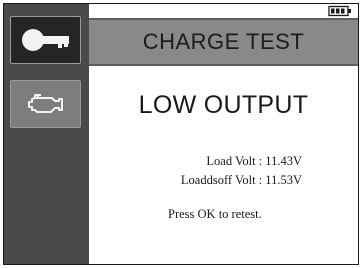 This screenshot has height=268, width=363. I want to click on sidebar-item-battery-test, so click(45, 40).